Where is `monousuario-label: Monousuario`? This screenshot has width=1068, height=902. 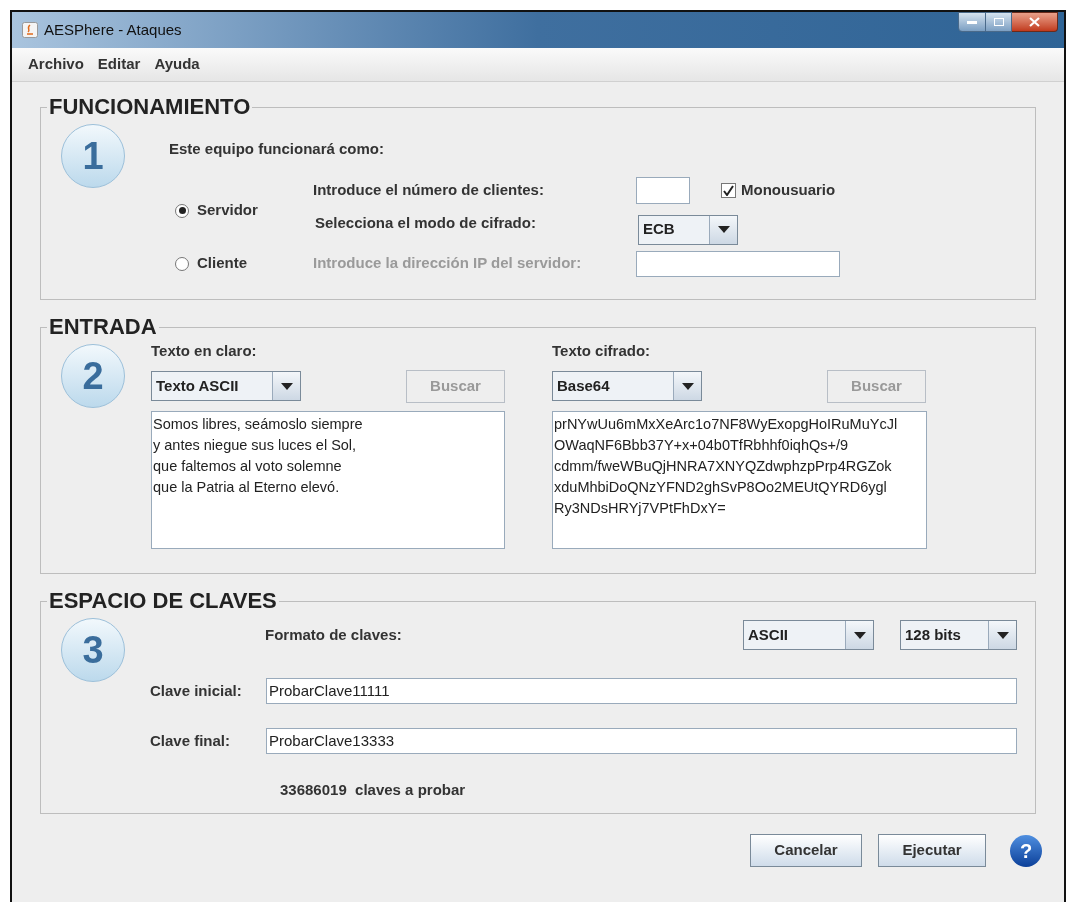 monousuario-label: Monousuario is located at coordinates (788, 190).